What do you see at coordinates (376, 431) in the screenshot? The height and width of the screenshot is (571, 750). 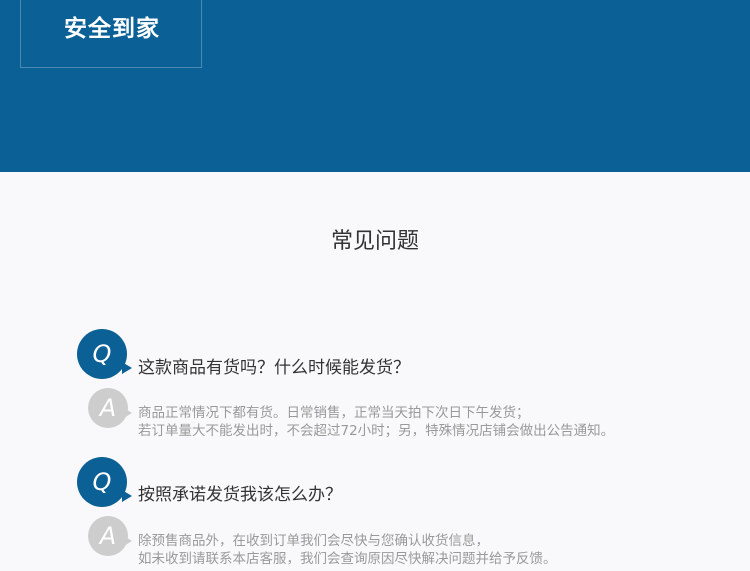 I see `faq-answer-line: 若订单量大不能发出时，不会超过72小时；另，特殊情况店铺会做出公告通知。` at bounding box center [376, 431].